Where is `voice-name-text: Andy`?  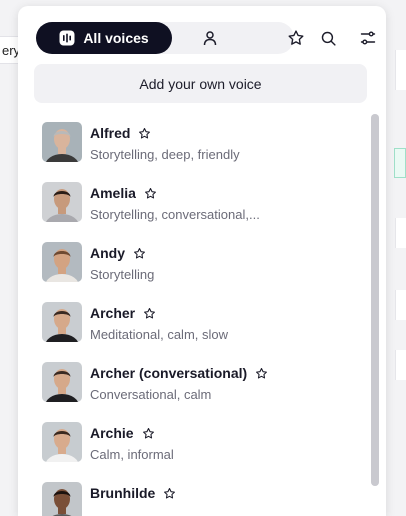
voice-name-text: Andy is located at coordinates (107, 253).